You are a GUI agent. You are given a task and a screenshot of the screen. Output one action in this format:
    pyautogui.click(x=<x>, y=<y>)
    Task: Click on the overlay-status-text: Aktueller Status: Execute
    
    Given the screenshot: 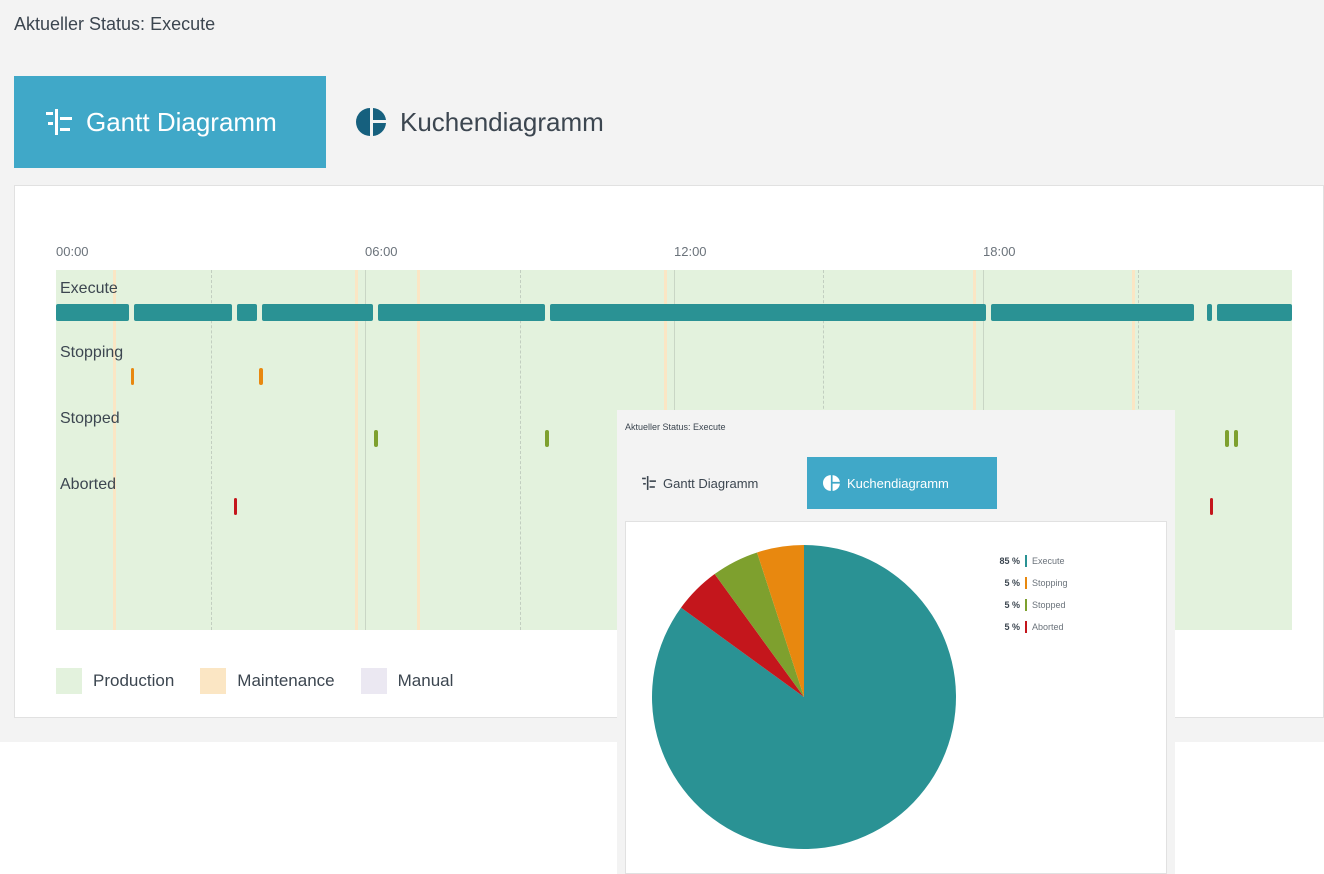 What is the action you would take?
    pyautogui.click(x=675, y=427)
    